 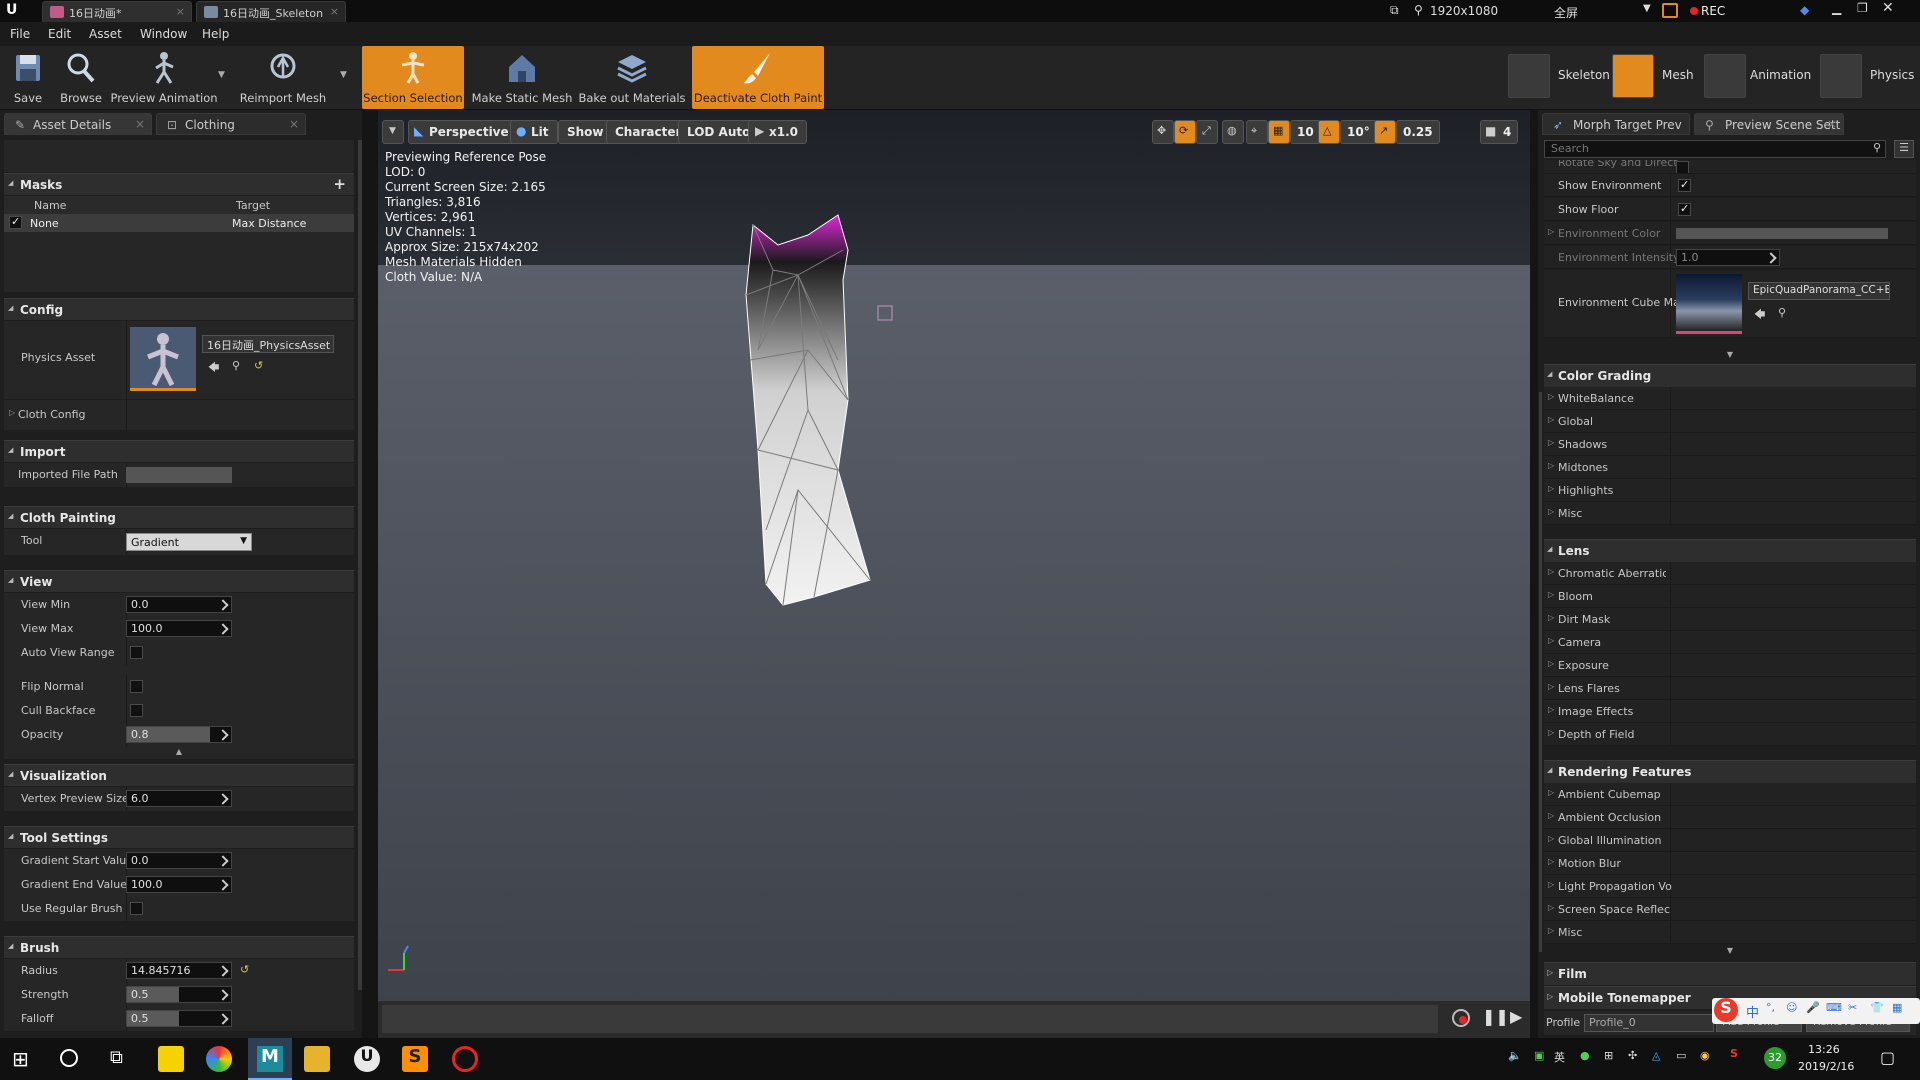 What do you see at coordinates (1897, 1007) in the screenshot?
I see `ime-grid-icon: ▦` at bounding box center [1897, 1007].